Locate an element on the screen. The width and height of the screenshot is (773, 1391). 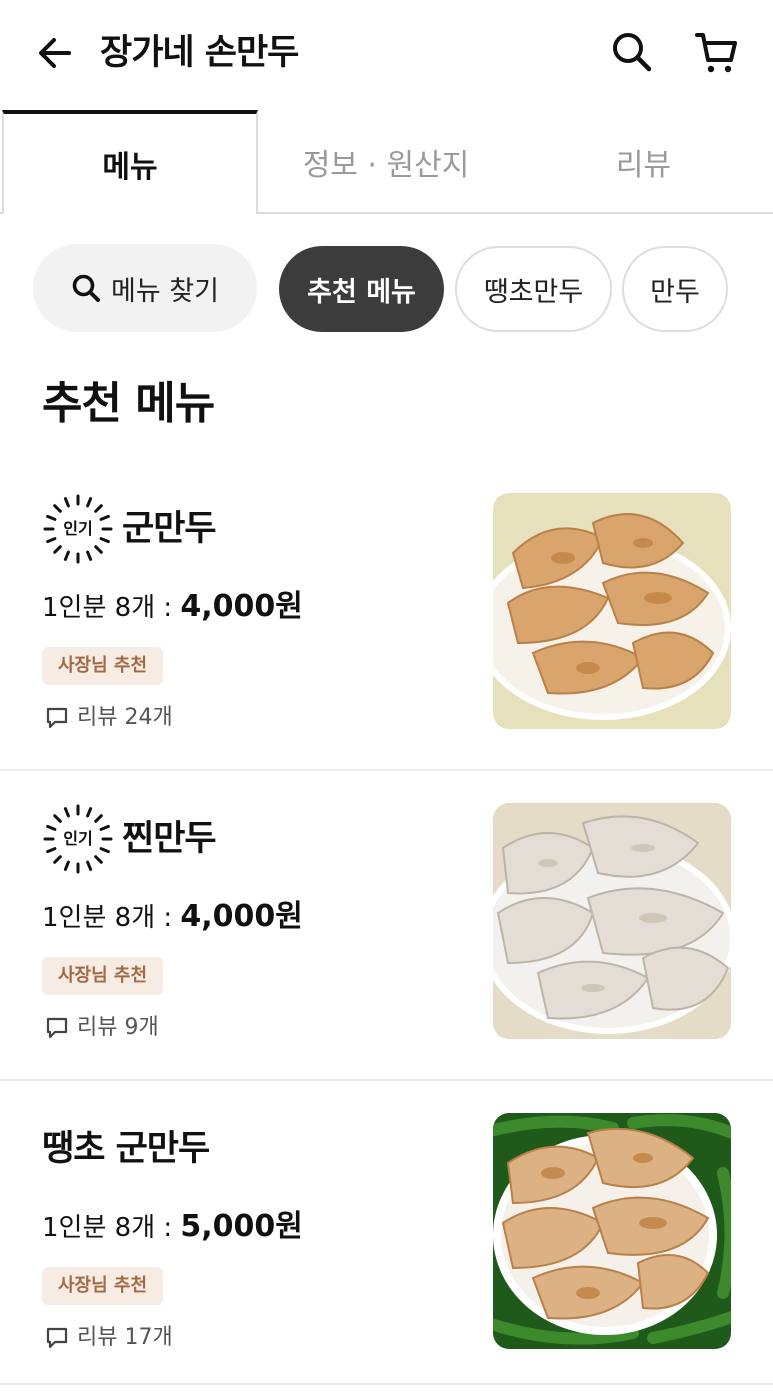
chip-spicy-dumplings: 땡초만두 is located at coordinates (533, 289).